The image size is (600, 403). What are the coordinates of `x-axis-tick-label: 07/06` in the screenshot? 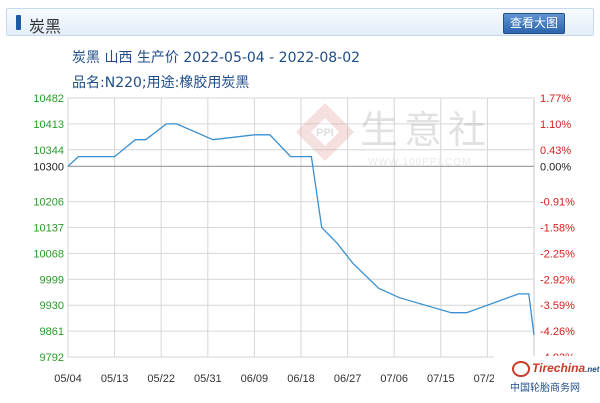 It's located at (394, 379).